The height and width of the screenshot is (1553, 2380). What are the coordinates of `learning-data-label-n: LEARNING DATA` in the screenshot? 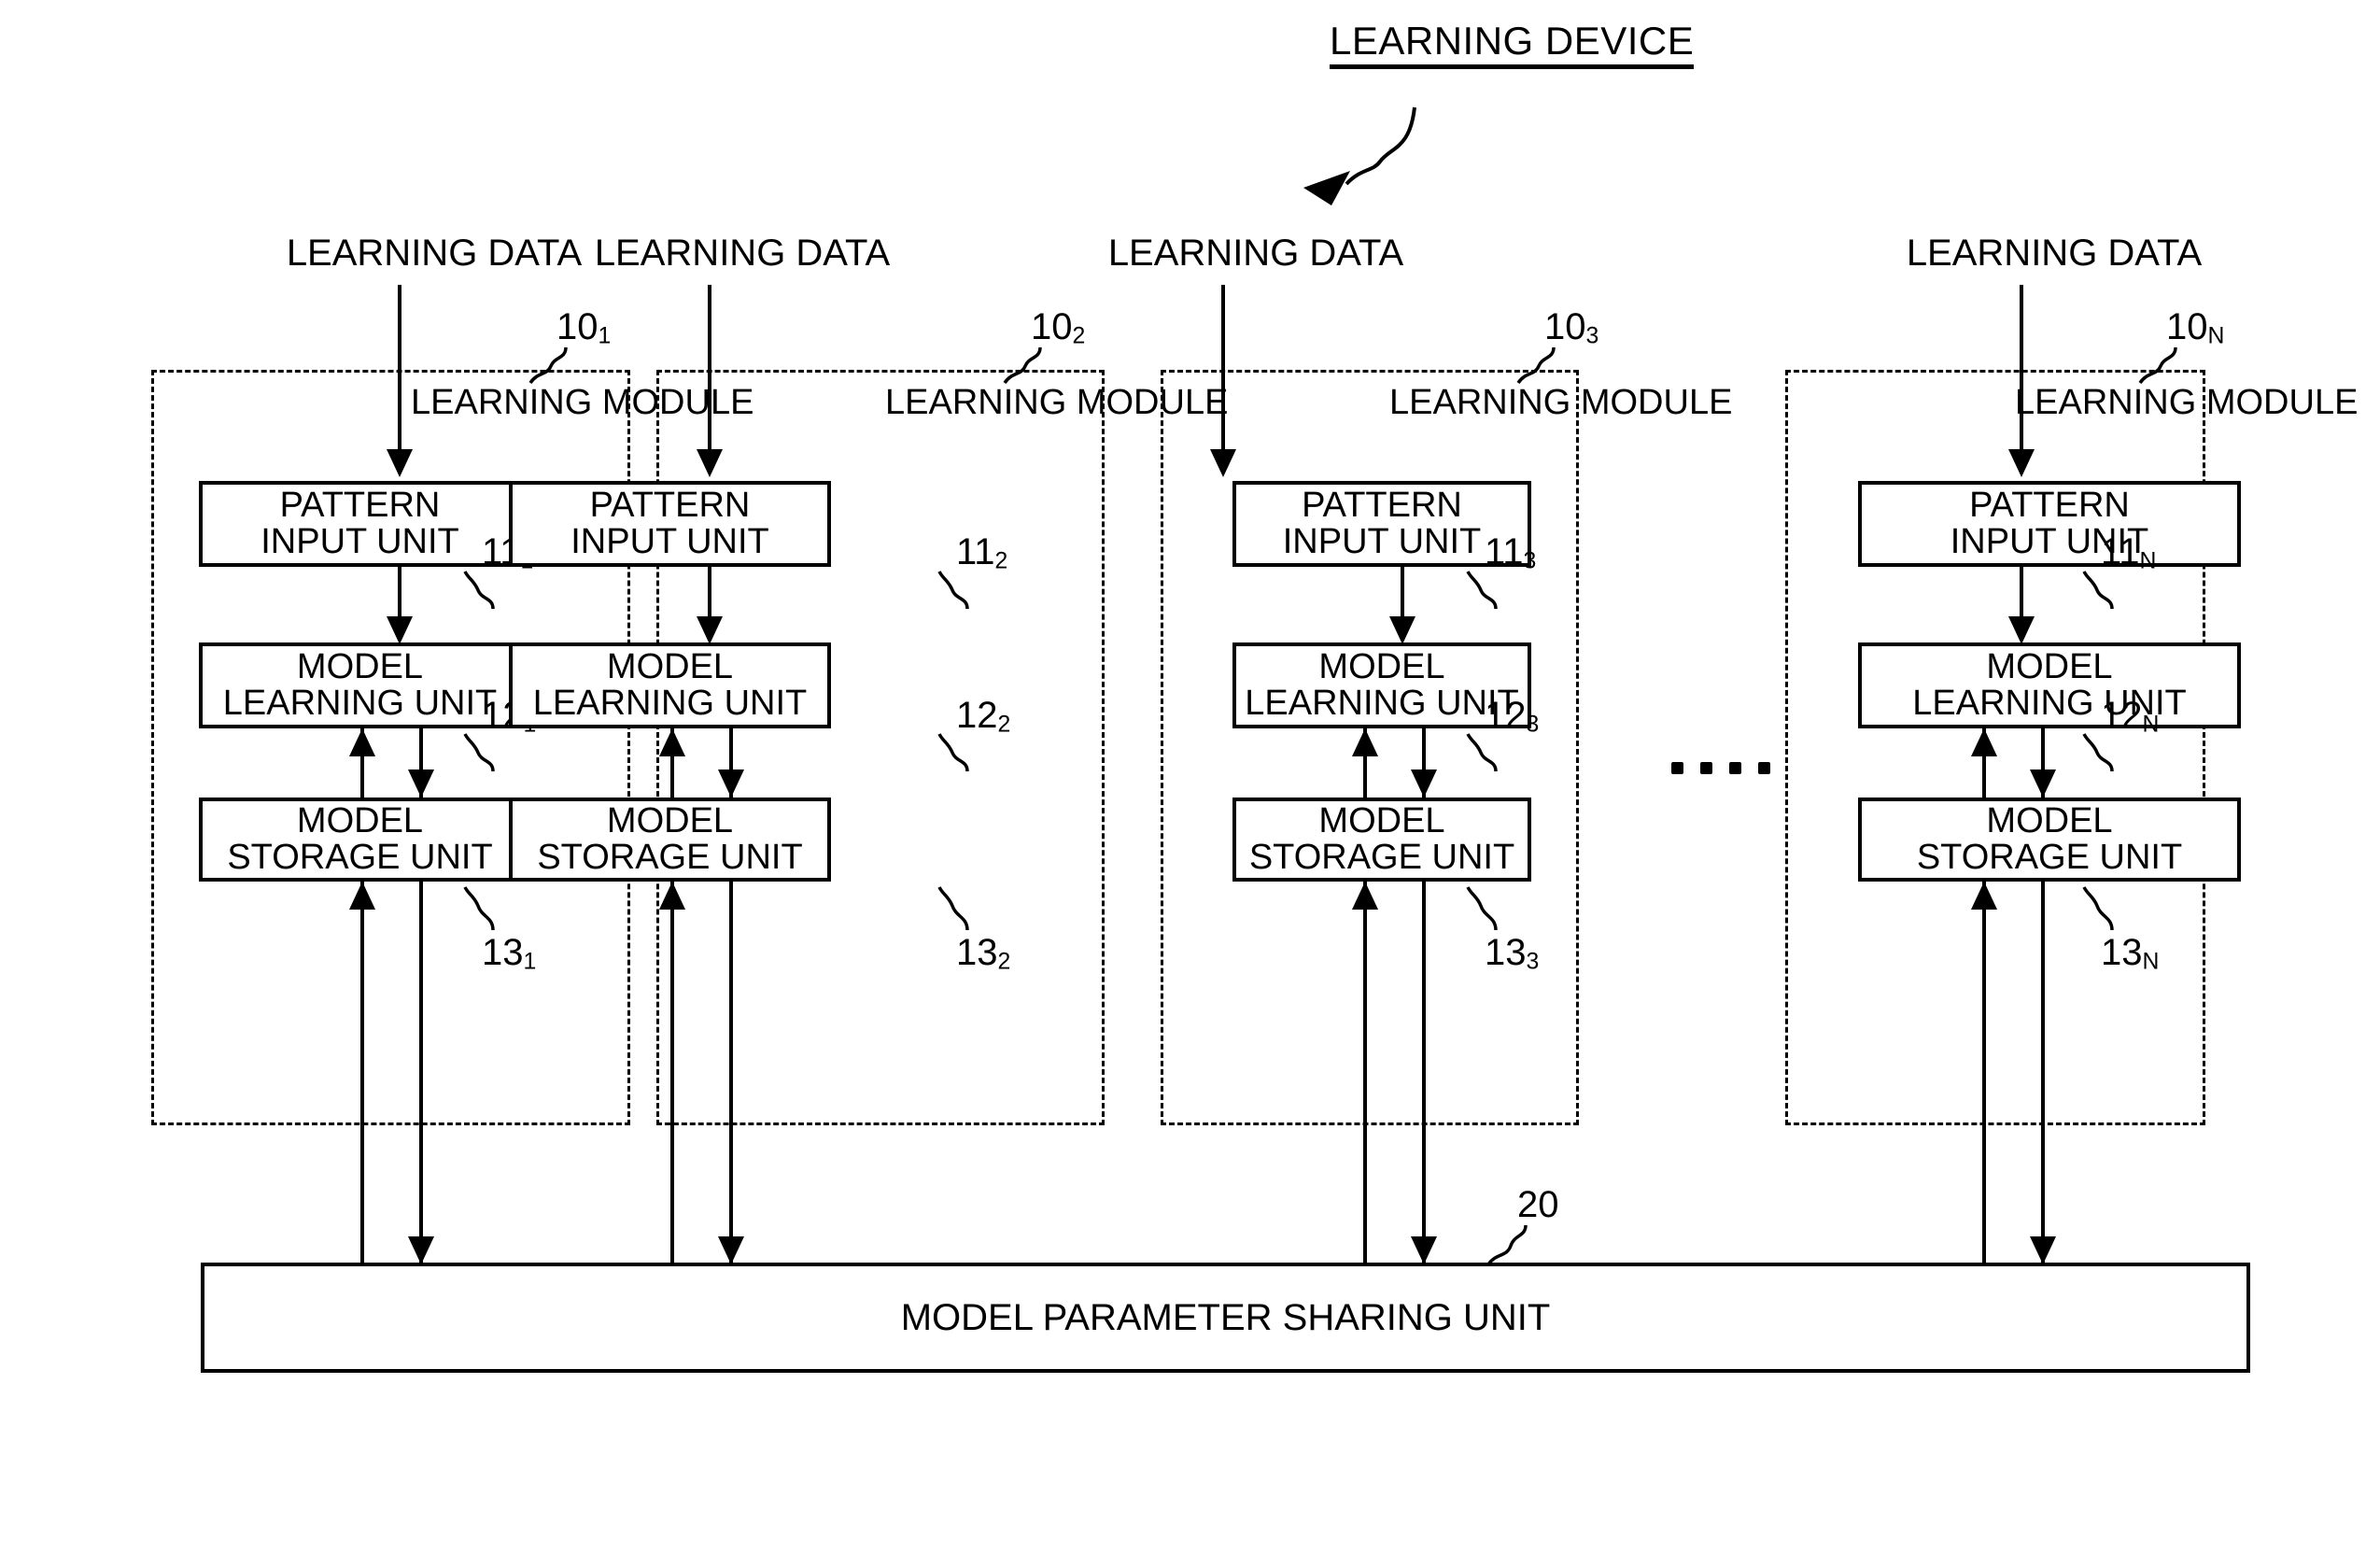 It's located at (2054, 253).